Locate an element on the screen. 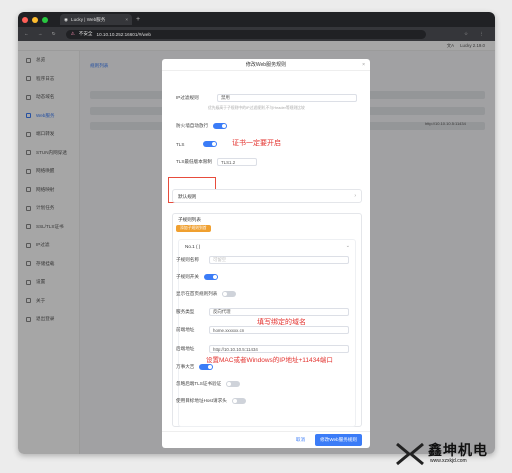 Image resolution: width=512 pixels, height=473 pixels. new-tab-icon: + is located at coordinates (138, 19).